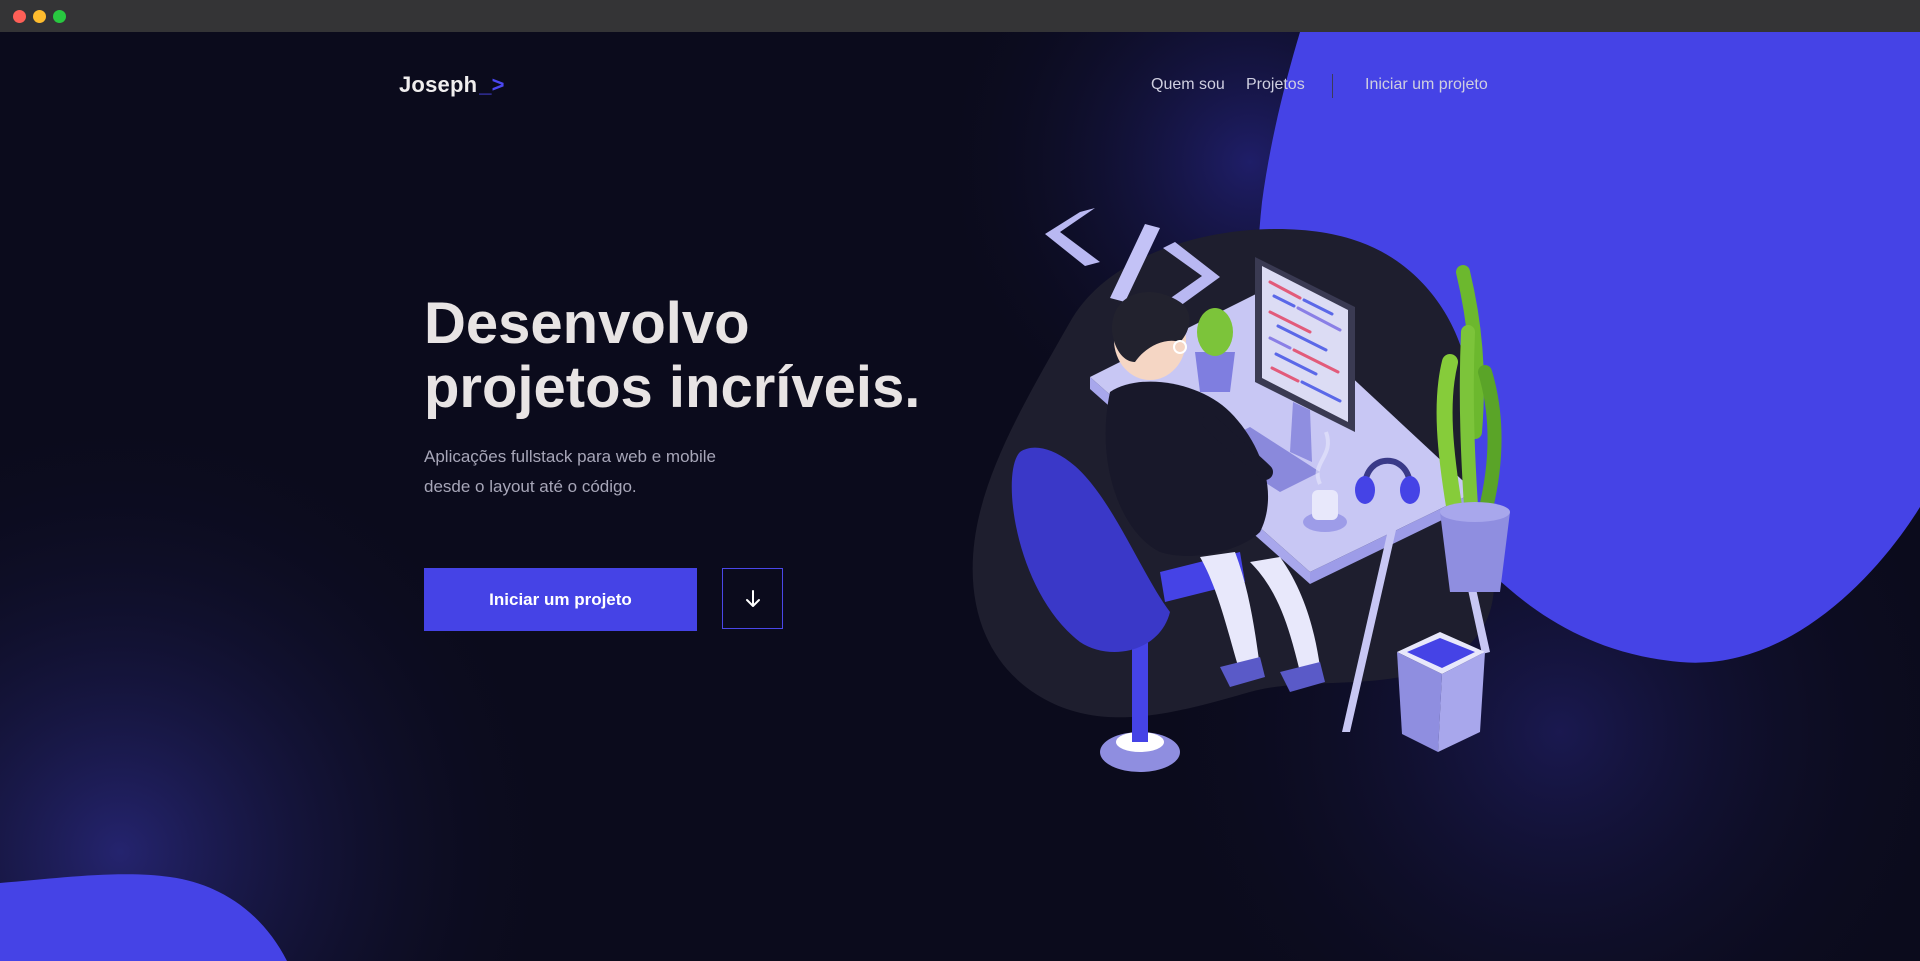 The height and width of the screenshot is (961, 1920). What do you see at coordinates (19, 16) in the screenshot?
I see `close-window-button` at bounding box center [19, 16].